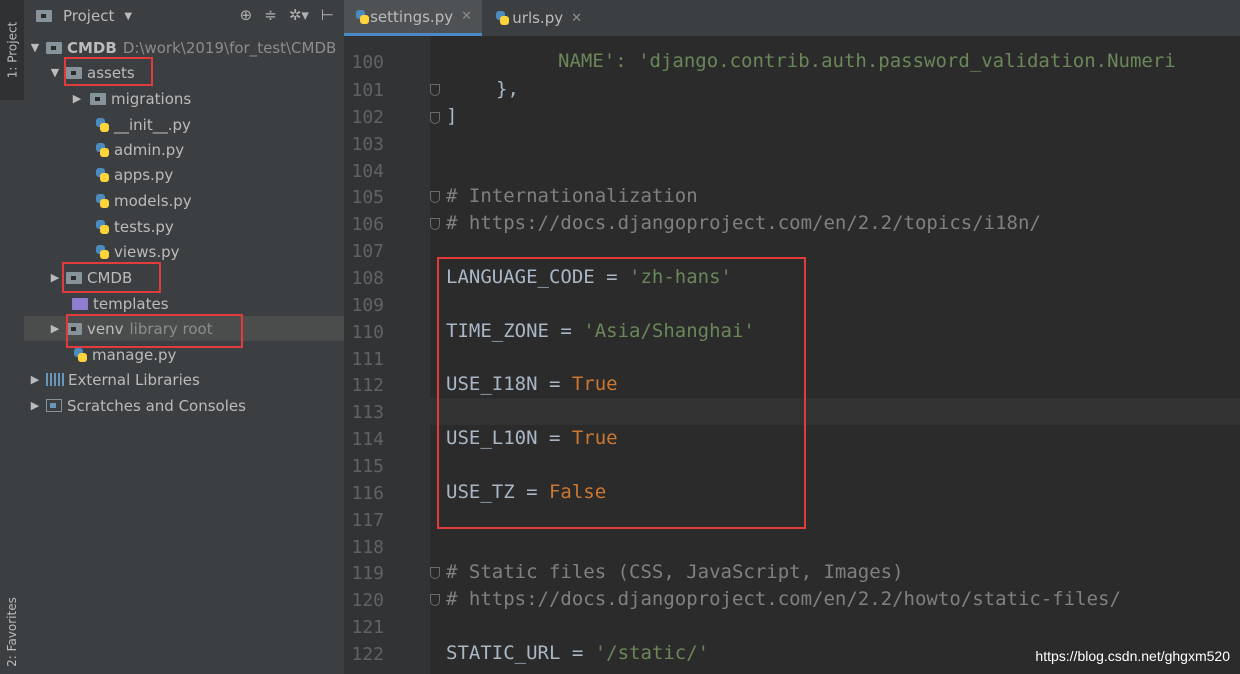 This screenshot has width=1240, height=674. I want to click on line-number: 120, so click(367, 600).